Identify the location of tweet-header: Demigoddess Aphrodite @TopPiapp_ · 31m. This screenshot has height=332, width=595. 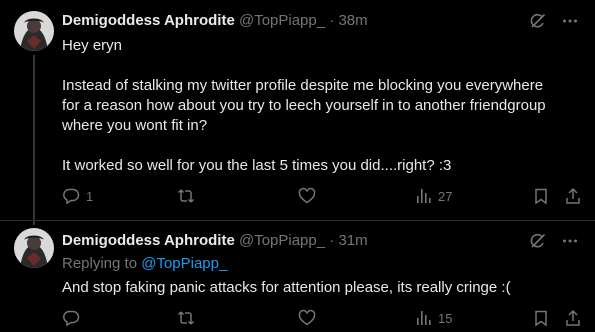
(215, 241).